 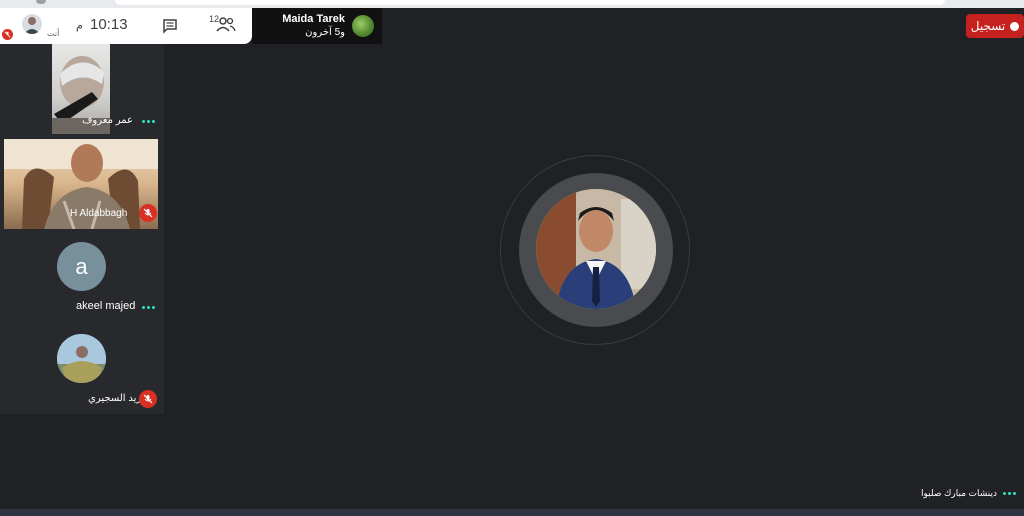 What do you see at coordinates (313, 19) in the screenshot?
I see `presenter-name: Maida Tarek` at bounding box center [313, 19].